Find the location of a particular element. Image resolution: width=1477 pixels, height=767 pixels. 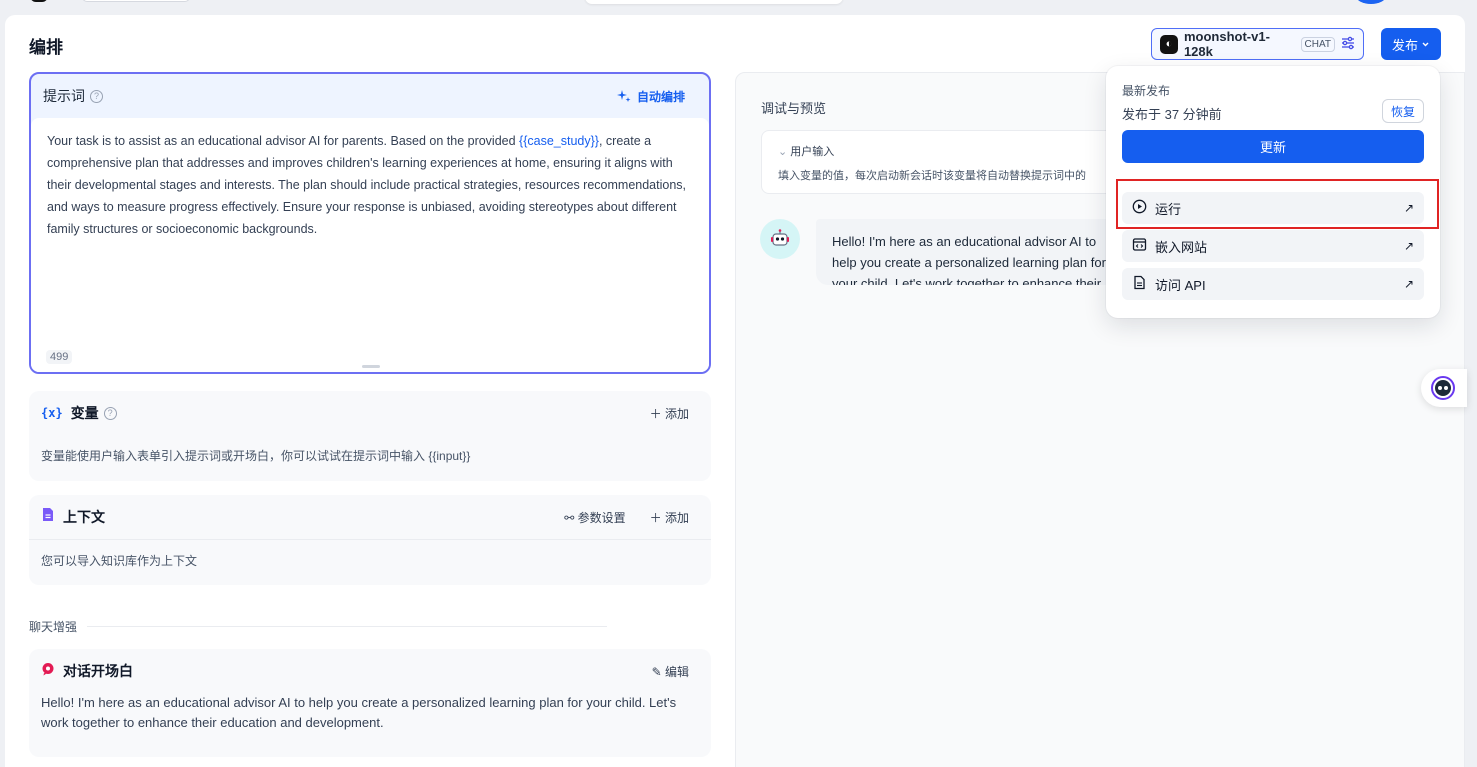

context-title: 上下文 is located at coordinates (84, 517).